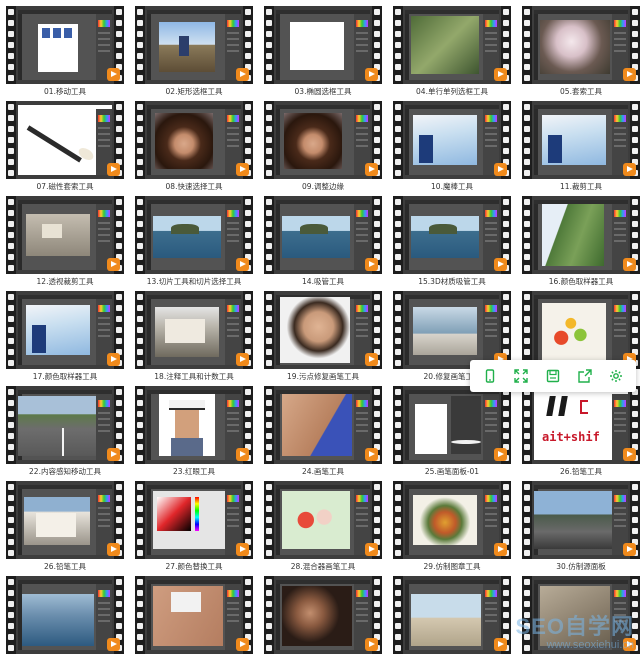 The height and width of the screenshot is (665, 640). I want to click on video-thumbnail: ait+shif 26.铅笔工具, so click(581, 433).